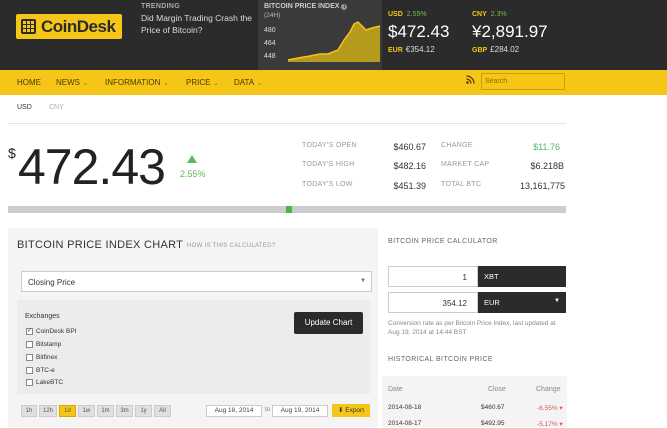 The height and width of the screenshot is (428, 667). I want to click on bpi-axis-label: 448, so click(270, 56).